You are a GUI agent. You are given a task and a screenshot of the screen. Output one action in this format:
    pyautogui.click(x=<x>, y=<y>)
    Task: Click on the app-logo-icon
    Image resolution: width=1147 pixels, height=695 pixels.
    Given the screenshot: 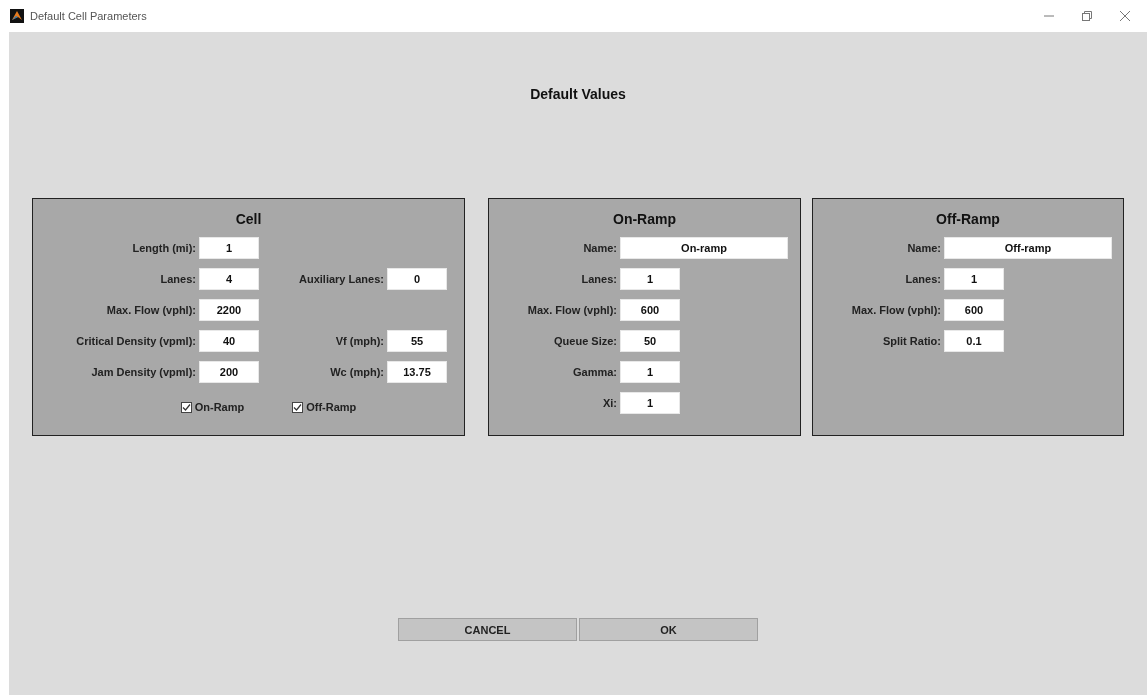 What is the action you would take?
    pyautogui.click(x=17, y=16)
    